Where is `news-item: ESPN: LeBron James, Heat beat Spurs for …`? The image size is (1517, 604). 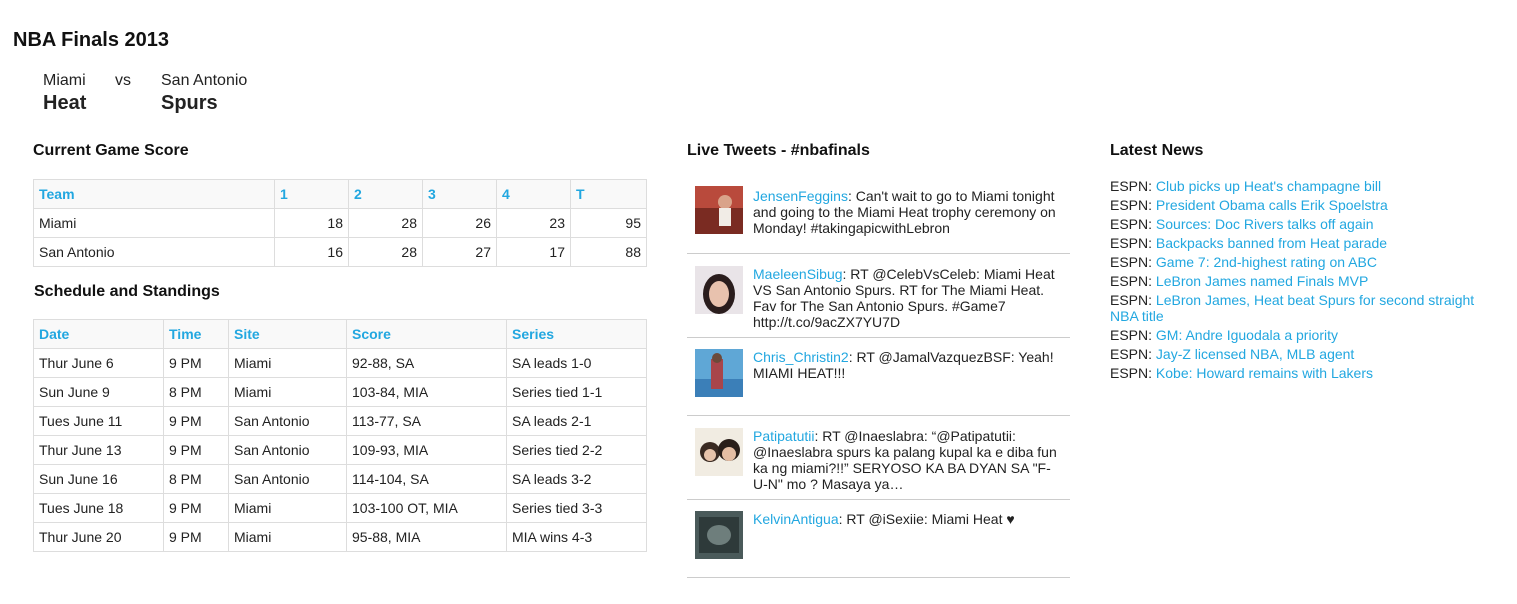 news-item: ESPN: LeBron James, Heat beat Spurs for … is located at coordinates (1300, 308).